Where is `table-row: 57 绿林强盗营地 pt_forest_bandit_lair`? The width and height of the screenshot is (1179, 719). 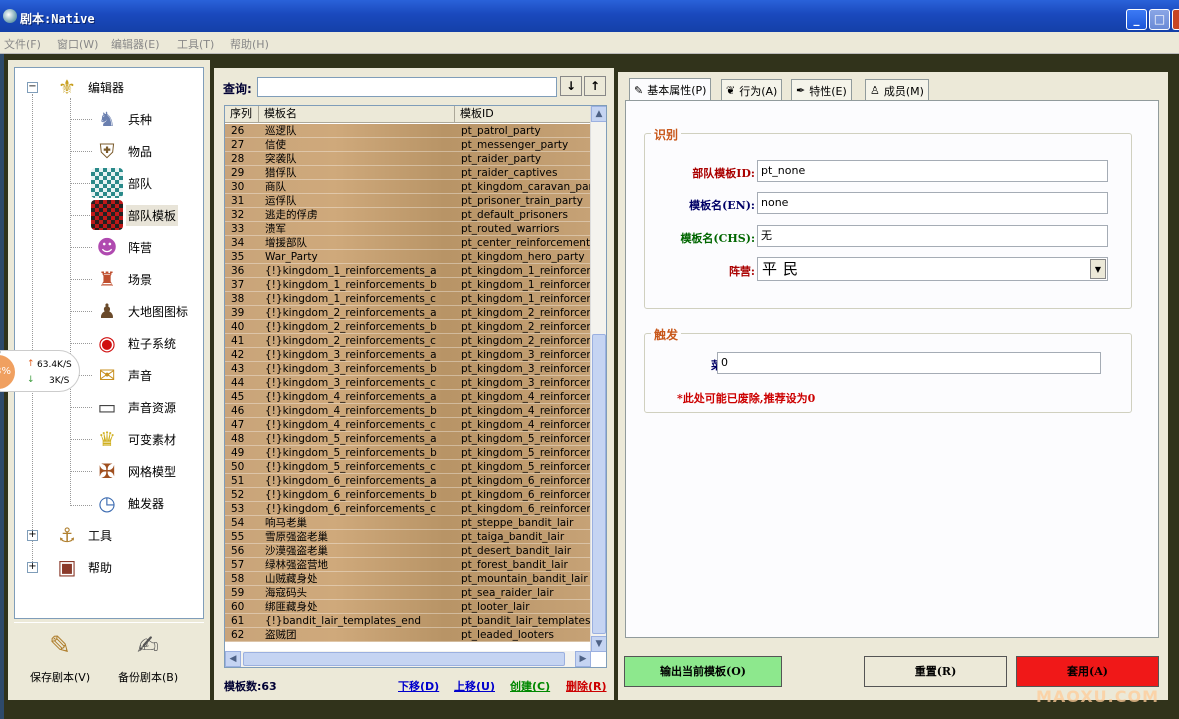 table-row: 57 绿林强盗营地 pt_forest_bandit_lair is located at coordinates (408, 565).